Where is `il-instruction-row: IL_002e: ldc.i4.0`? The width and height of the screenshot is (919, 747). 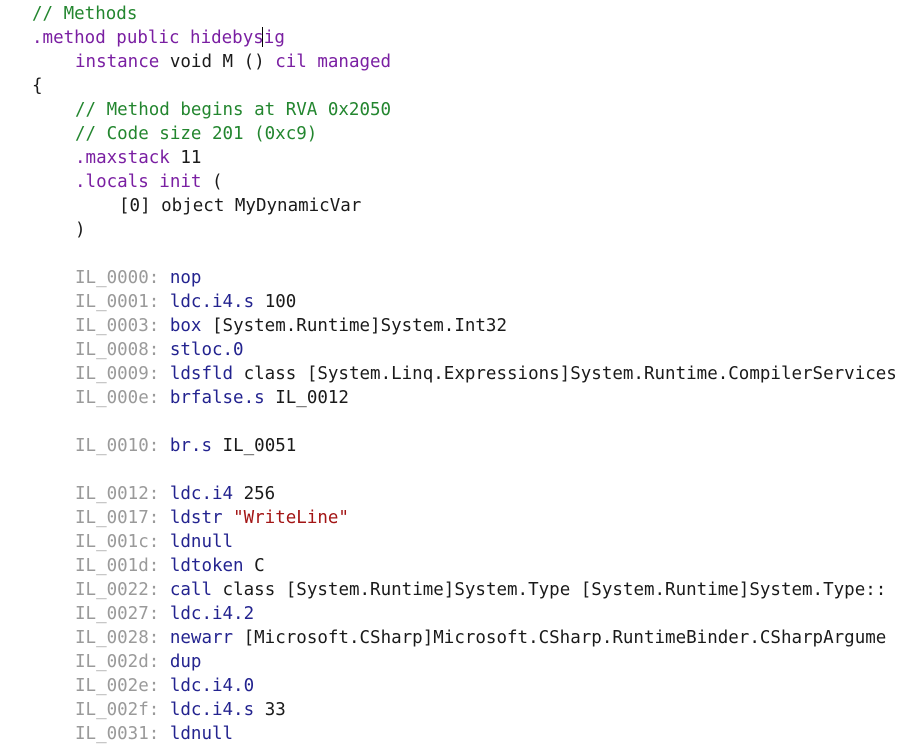
il-instruction-row: IL_002e: ldc.i4.0 is located at coordinates (164, 686).